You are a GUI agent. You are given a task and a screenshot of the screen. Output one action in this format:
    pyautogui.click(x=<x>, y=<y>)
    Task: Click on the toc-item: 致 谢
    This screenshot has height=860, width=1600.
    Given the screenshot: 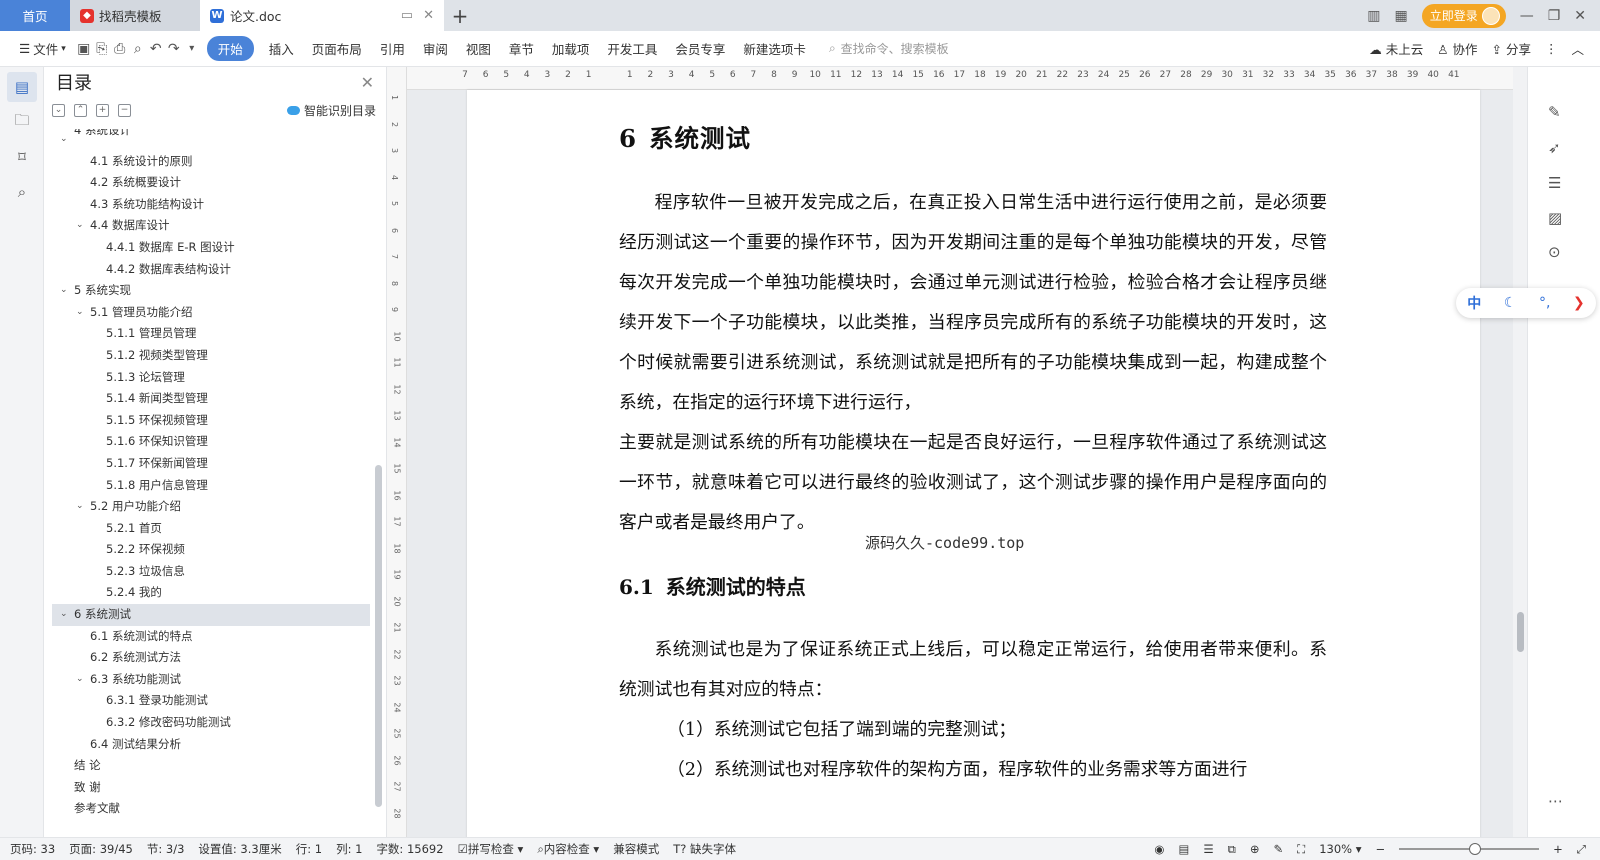 What is the action you would take?
    pyautogui.click(x=211, y=788)
    